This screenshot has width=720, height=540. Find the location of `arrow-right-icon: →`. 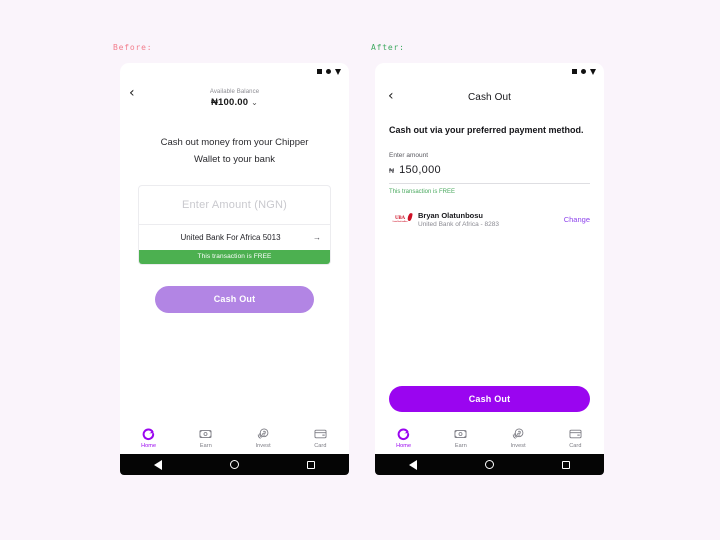

arrow-right-icon: → is located at coordinates (317, 238).